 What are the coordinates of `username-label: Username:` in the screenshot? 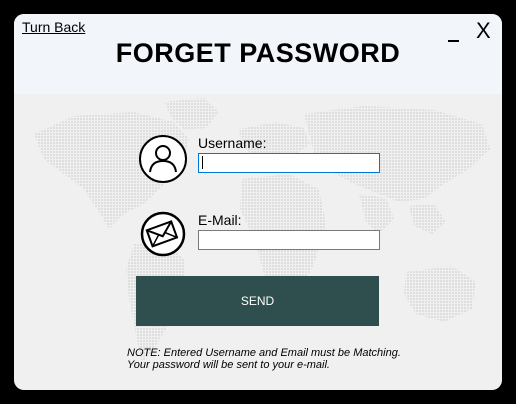 It's located at (232, 143).